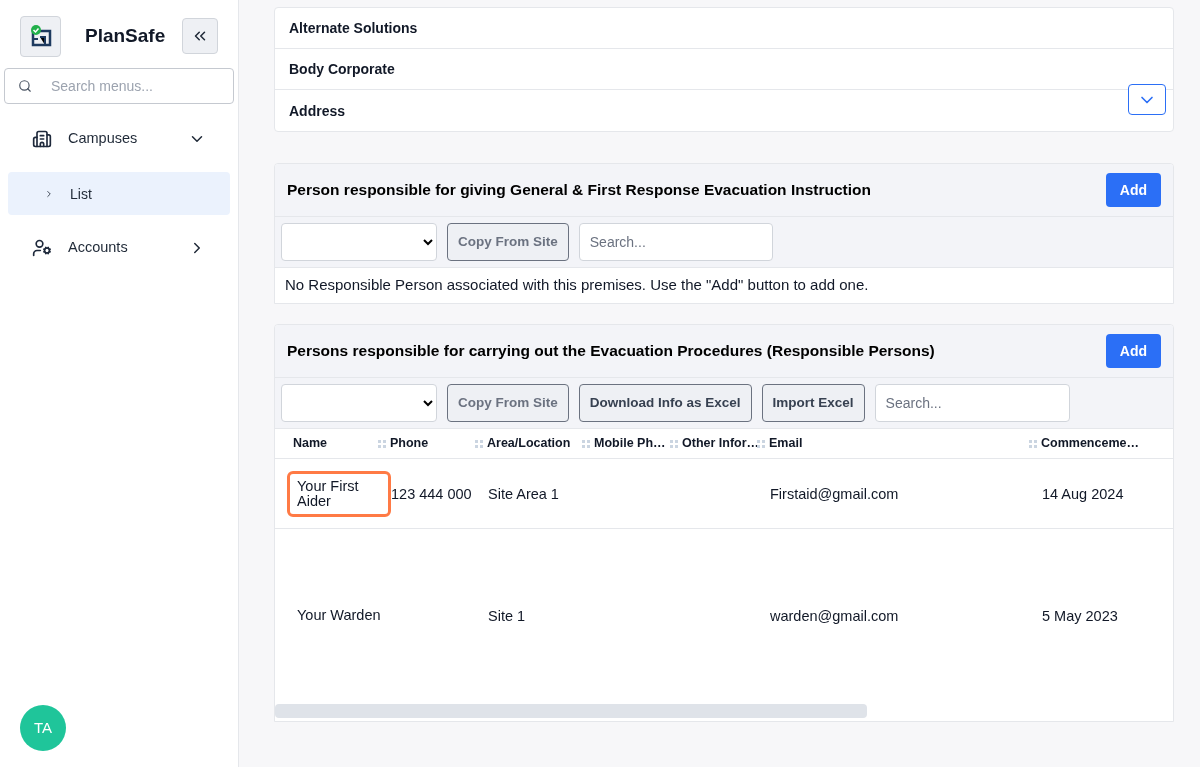 Image resolution: width=1200 pixels, height=767 pixels. What do you see at coordinates (571, 711) in the screenshot?
I see `scrollbar` at bounding box center [571, 711].